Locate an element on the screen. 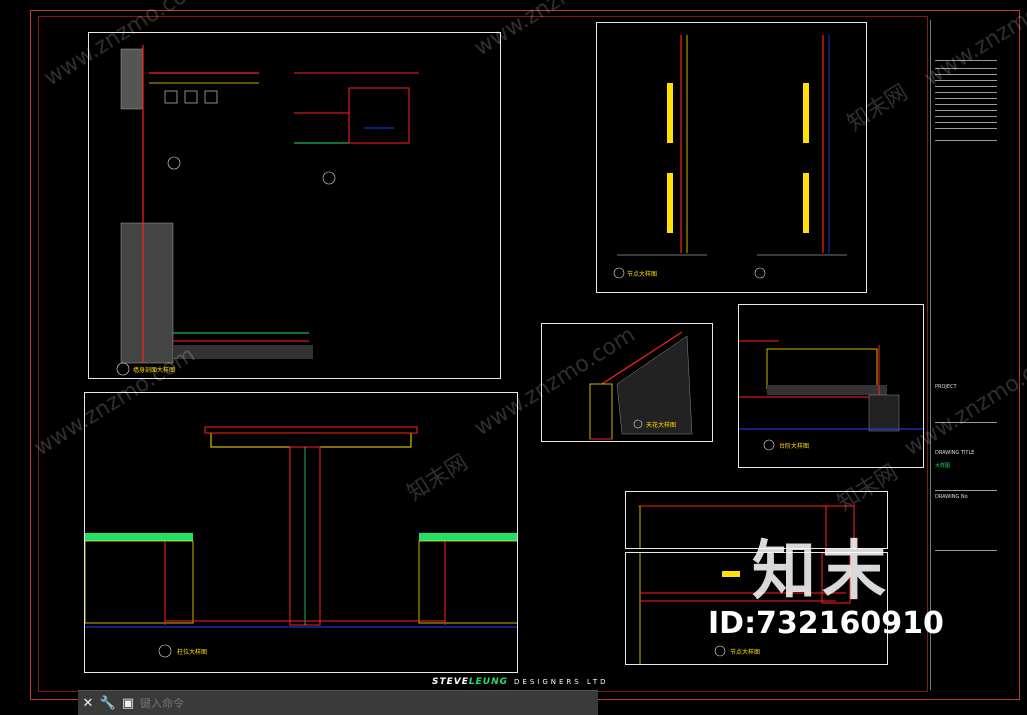  wrench-icon: 🔧 is located at coordinates (108, 703).